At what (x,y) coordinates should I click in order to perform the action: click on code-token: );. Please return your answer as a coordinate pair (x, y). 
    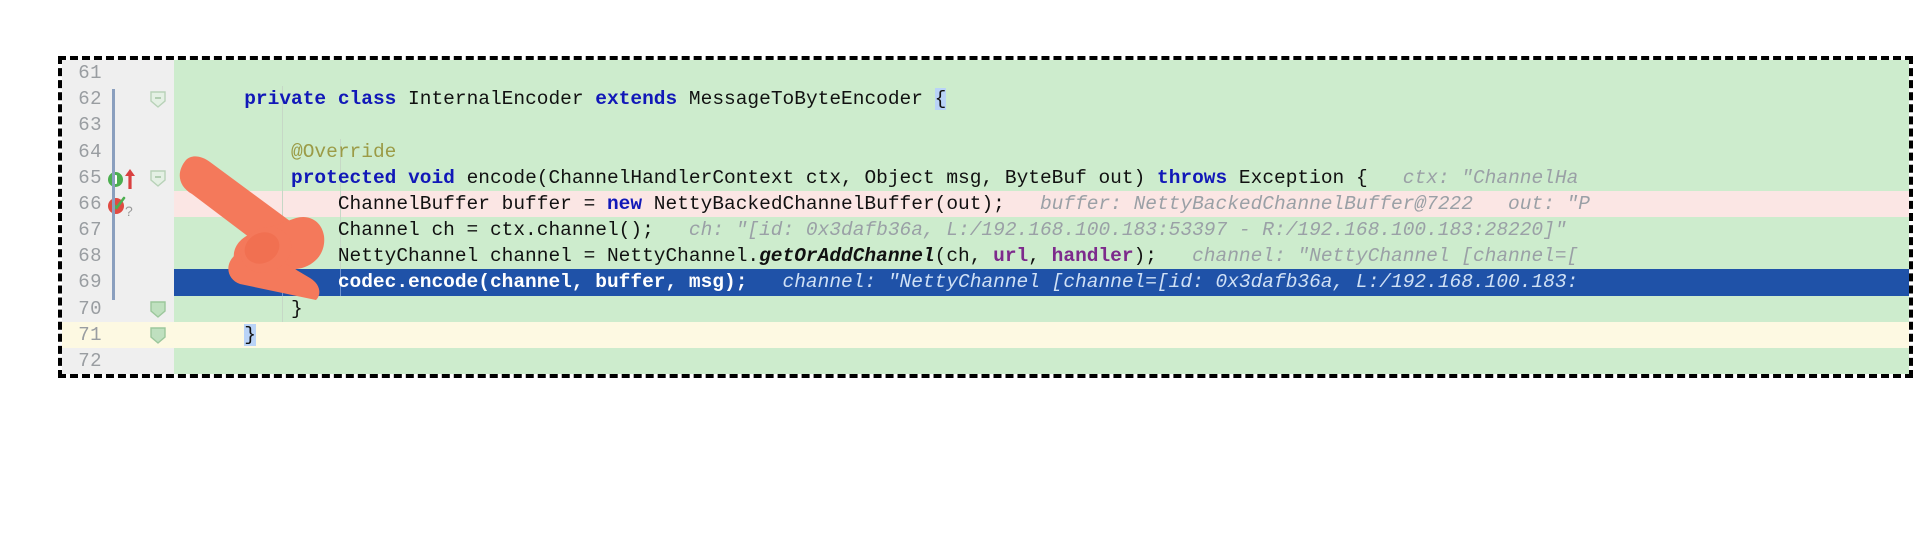
    Looking at the image, I should click on (1145, 256).